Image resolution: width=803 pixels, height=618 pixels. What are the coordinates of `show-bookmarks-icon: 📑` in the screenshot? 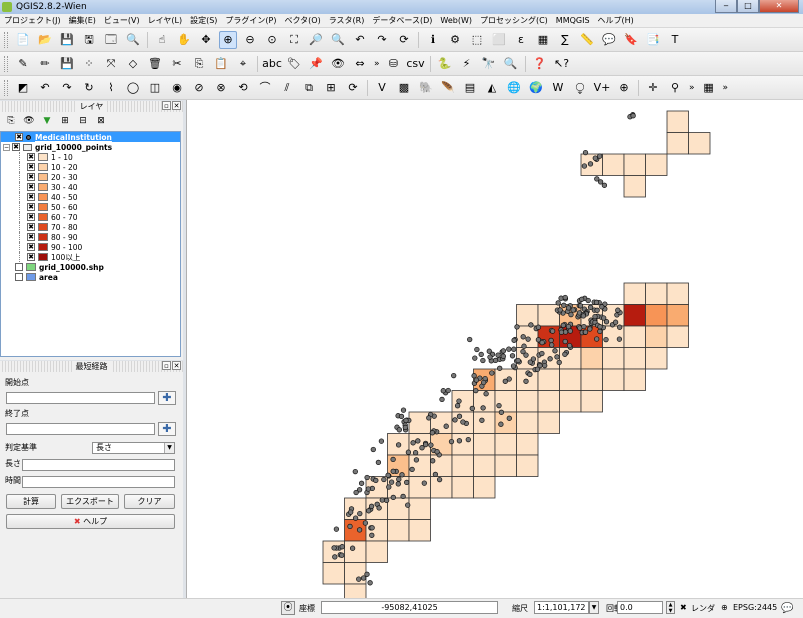 It's located at (653, 40).